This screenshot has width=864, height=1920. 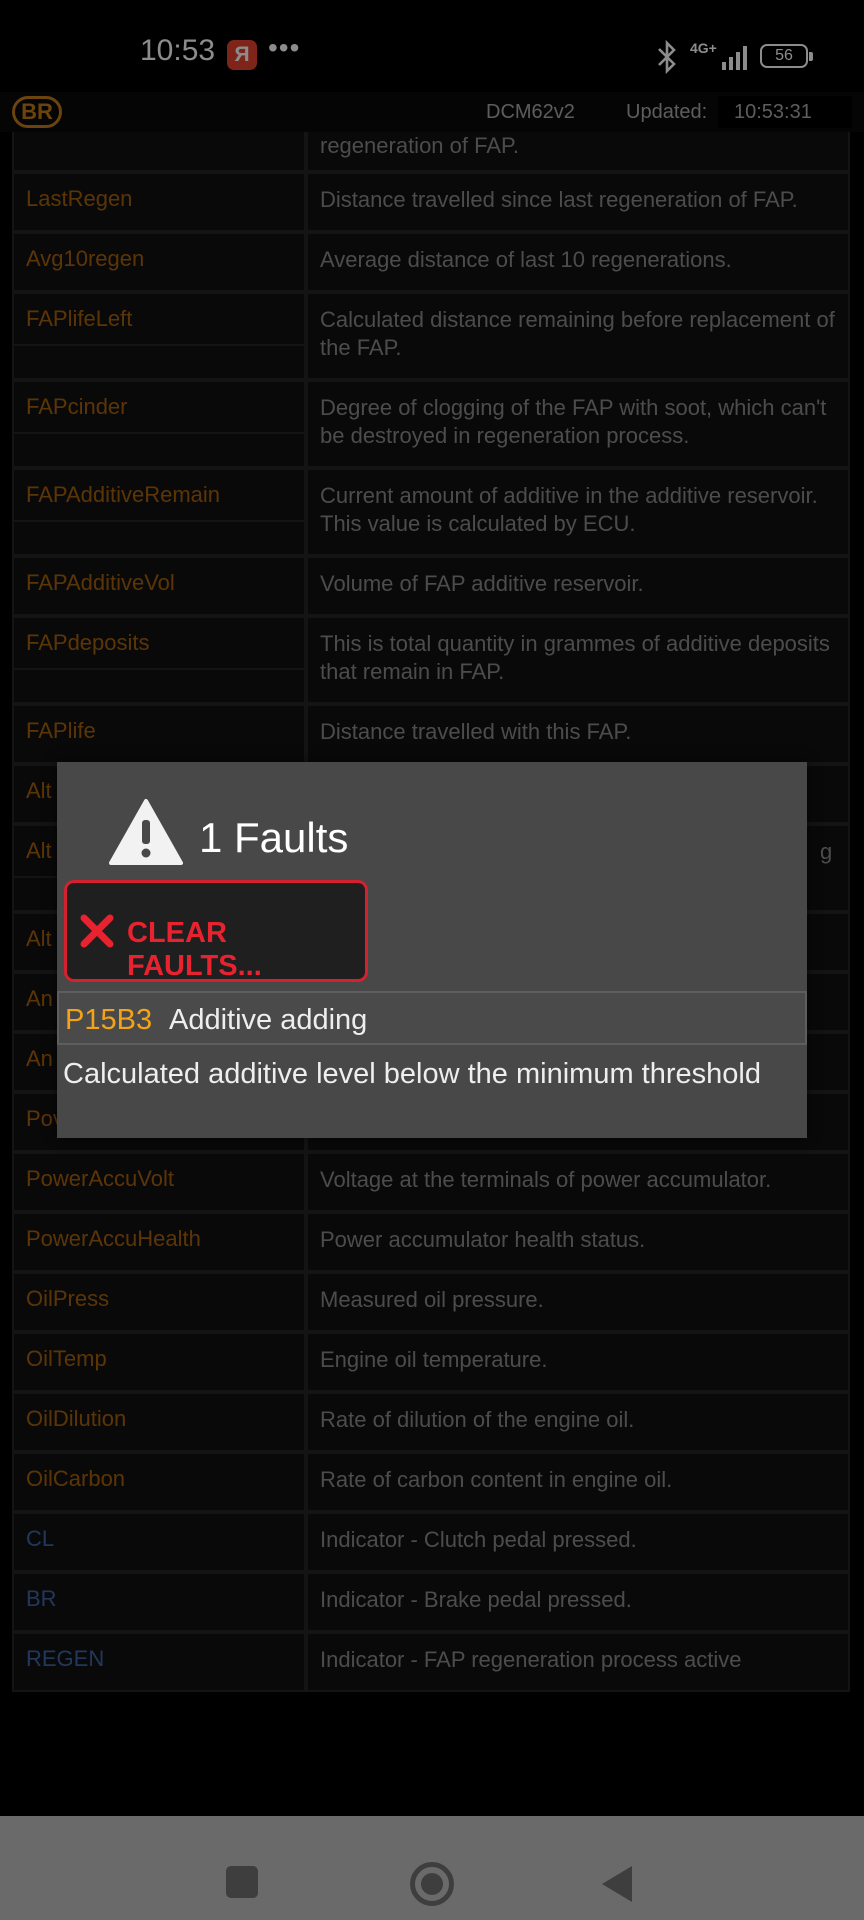 I want to click on warning-icon, so click(x=146, y=832).